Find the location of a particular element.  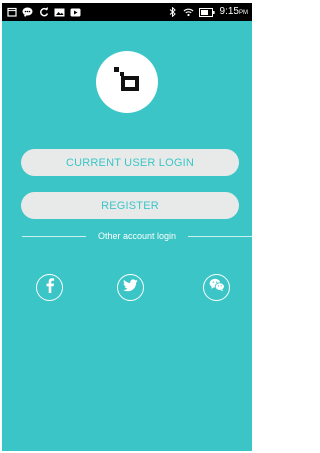

twitter-icon is located at coordinates (130, 287).